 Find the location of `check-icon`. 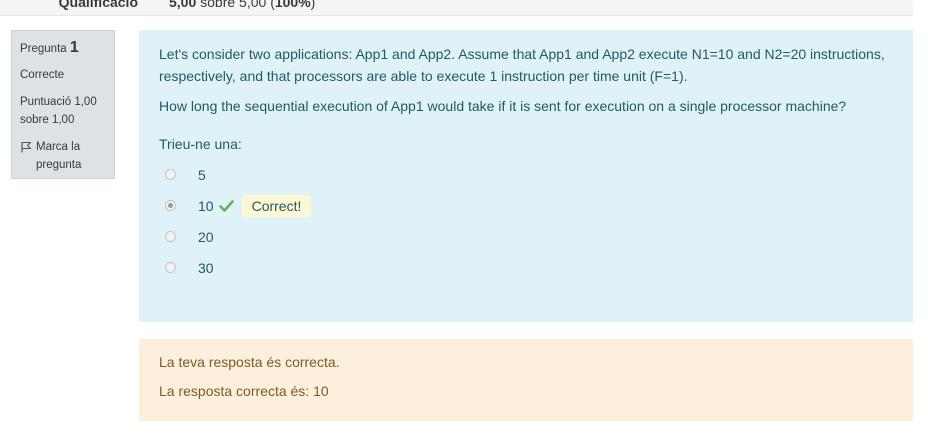

check-icon is located at coordinates (226, 205).